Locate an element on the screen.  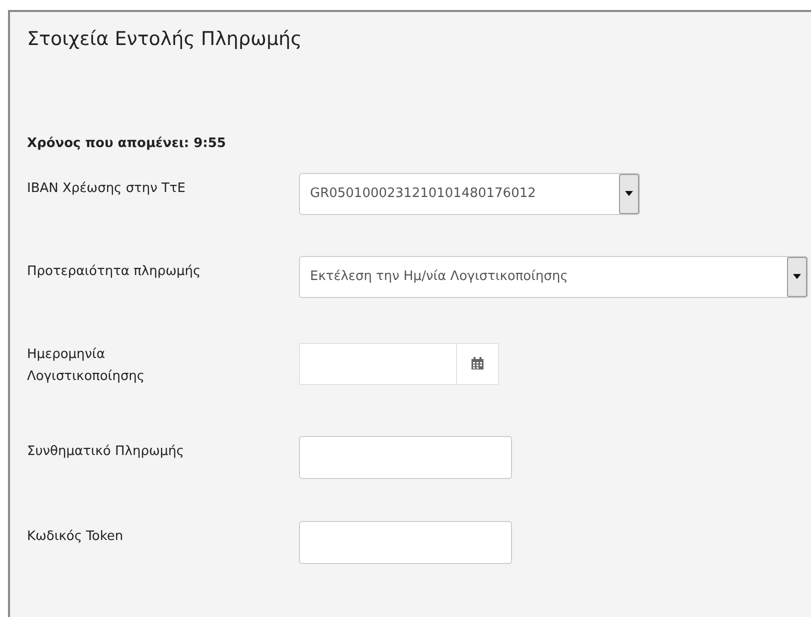
calendar-button is located at coordinates (478, 363).